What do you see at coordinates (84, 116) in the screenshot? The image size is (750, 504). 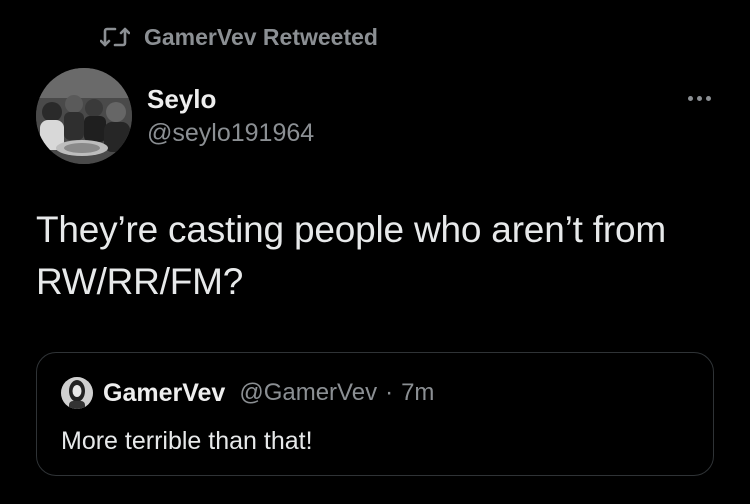 I see `user-avatar` at bounding box center [84, 116].